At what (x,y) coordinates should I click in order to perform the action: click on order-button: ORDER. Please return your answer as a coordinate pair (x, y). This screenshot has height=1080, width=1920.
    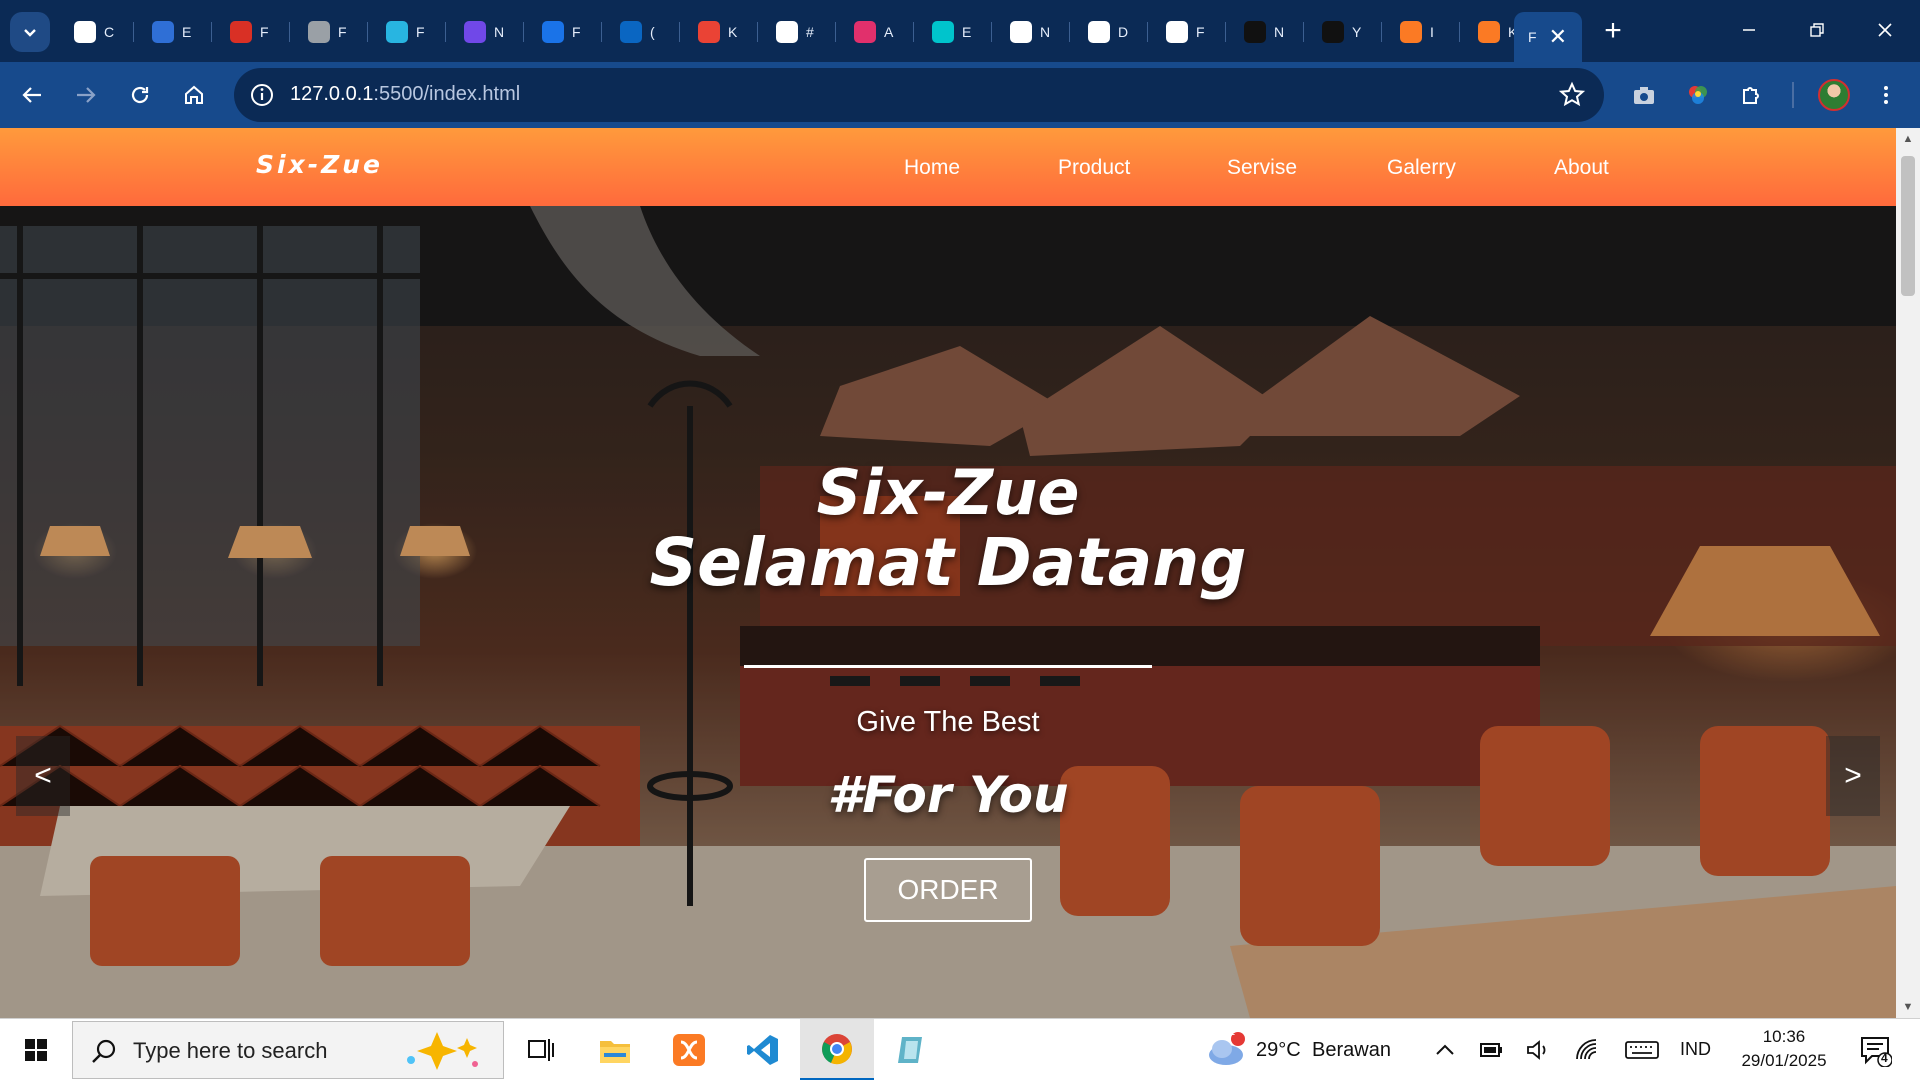
    Looking at the image, I should click on (948, 890).